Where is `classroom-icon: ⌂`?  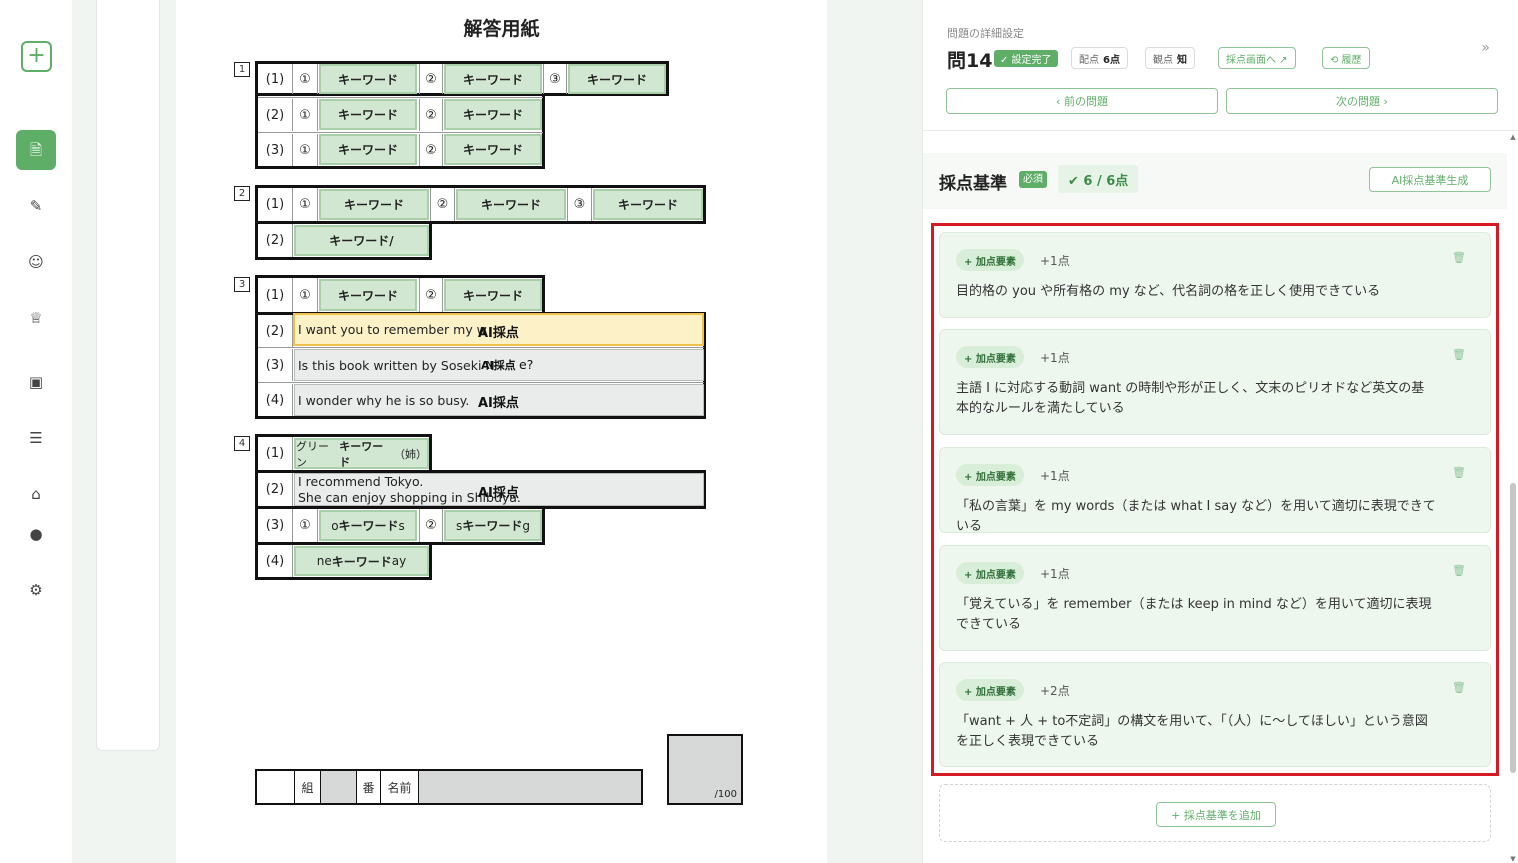
classroom-icon: ⌂ is located at coordinates (36, 494).